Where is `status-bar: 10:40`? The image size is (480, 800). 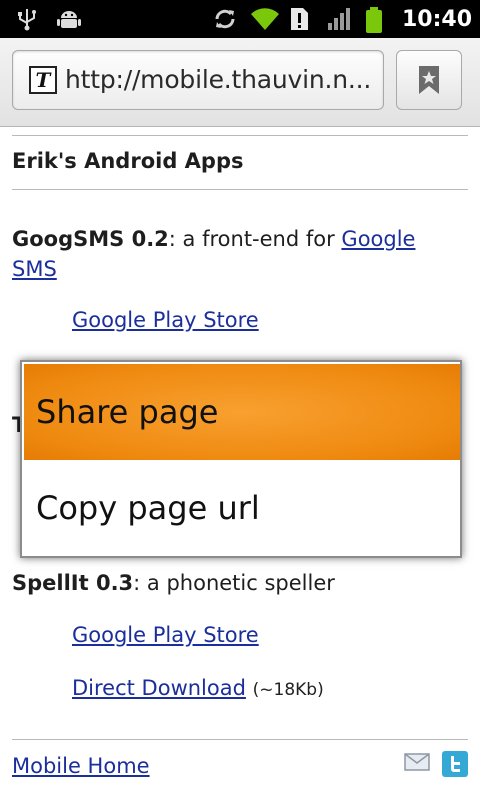
status-bar: 10:40 is located at coordinates (240, 19).